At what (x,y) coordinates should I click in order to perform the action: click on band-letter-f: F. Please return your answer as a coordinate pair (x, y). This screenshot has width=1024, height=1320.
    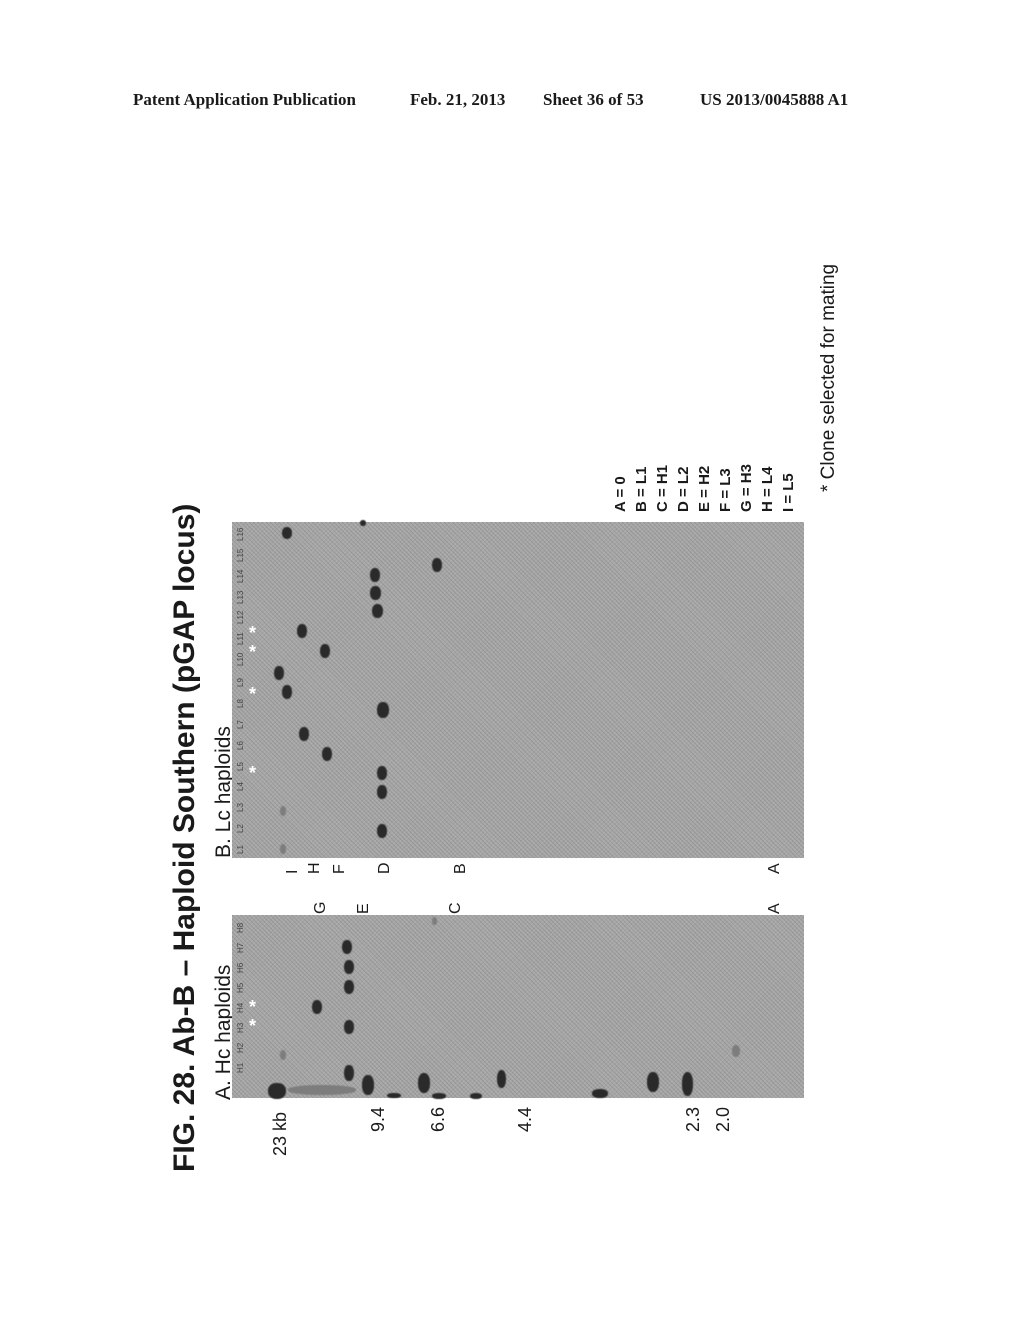
    Looking at the image, I should click on (339, 869).